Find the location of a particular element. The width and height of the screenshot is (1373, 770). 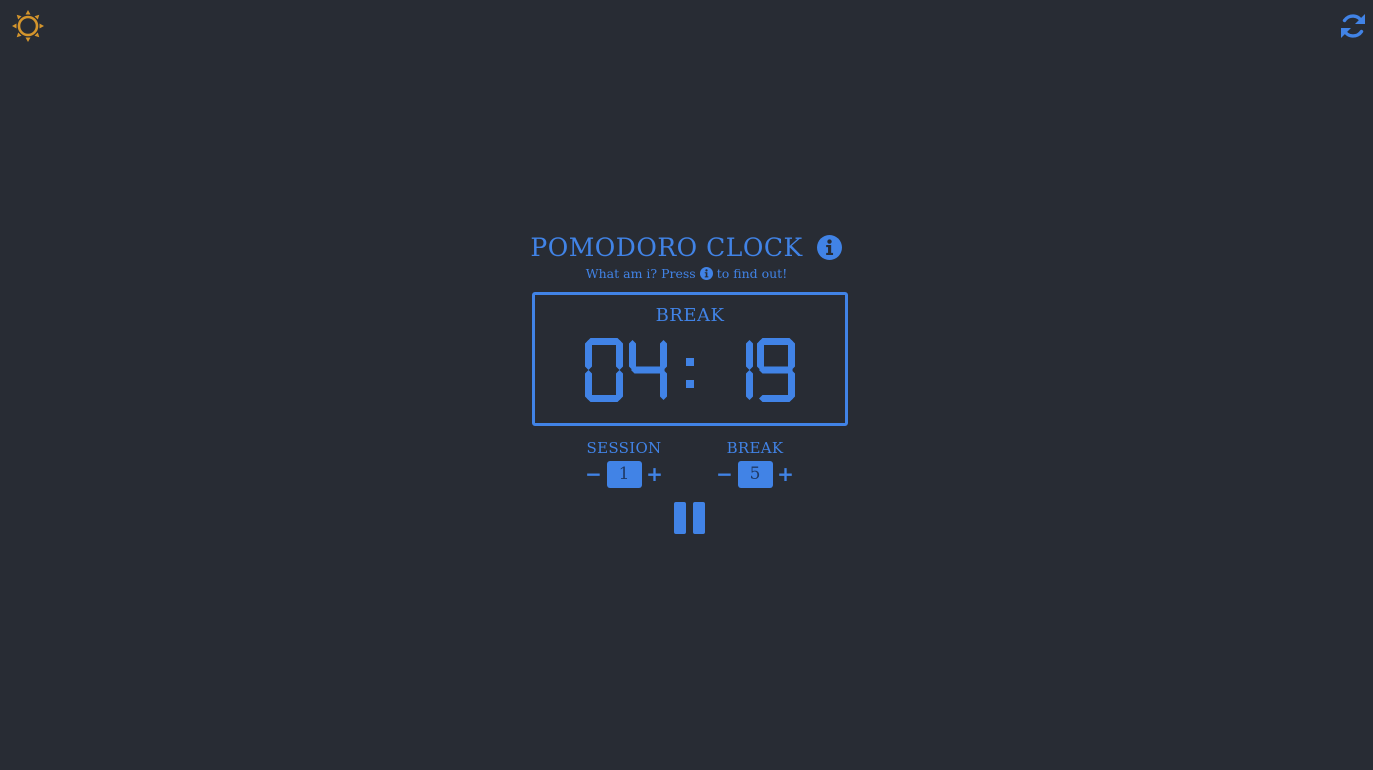

title-row: POMODORO CLOCK is located at coordinates (686, 247).